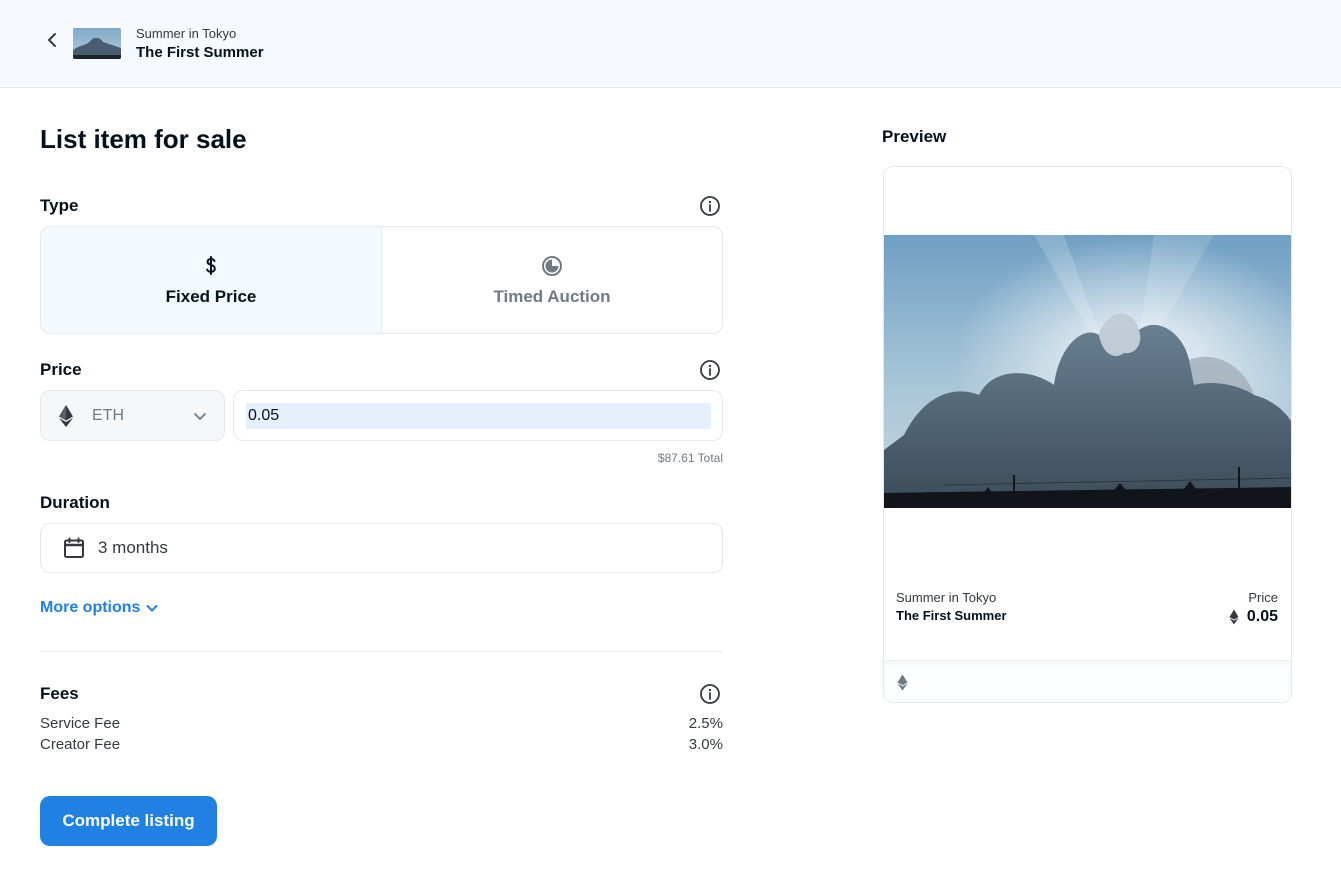 The height and width of the screenshot is (872, 1341). What do you see at coordinates (705, 744) in the screenshot?
I see `fee-value: 3.0%` at bounding box center [705, 744].